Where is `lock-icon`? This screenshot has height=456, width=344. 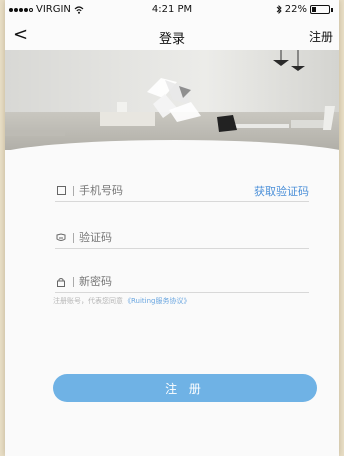
lock-icon is located at coordinates (61, 282).